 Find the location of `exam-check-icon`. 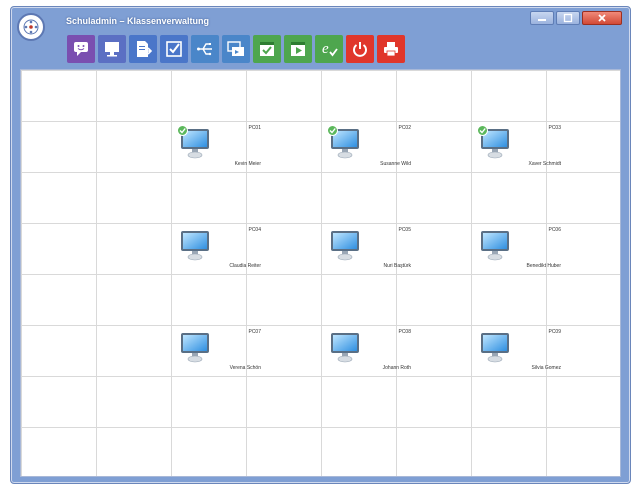

exam-check-icon is located at coordinates (267, 49).